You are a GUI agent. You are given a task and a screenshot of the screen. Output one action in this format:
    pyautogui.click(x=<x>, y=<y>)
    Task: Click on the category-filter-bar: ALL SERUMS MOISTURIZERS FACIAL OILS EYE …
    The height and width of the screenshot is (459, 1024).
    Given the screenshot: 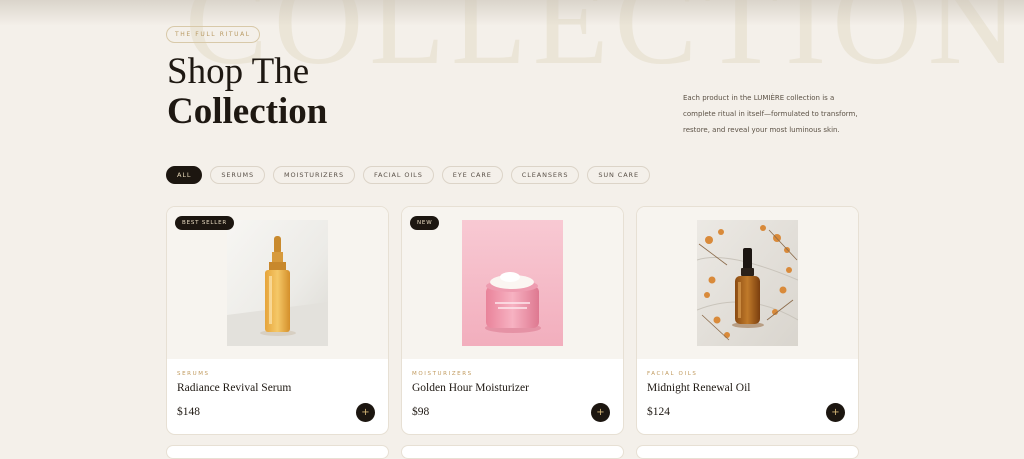 What is the action you would take?
    pyautogui.click(x=412, y=175)
    